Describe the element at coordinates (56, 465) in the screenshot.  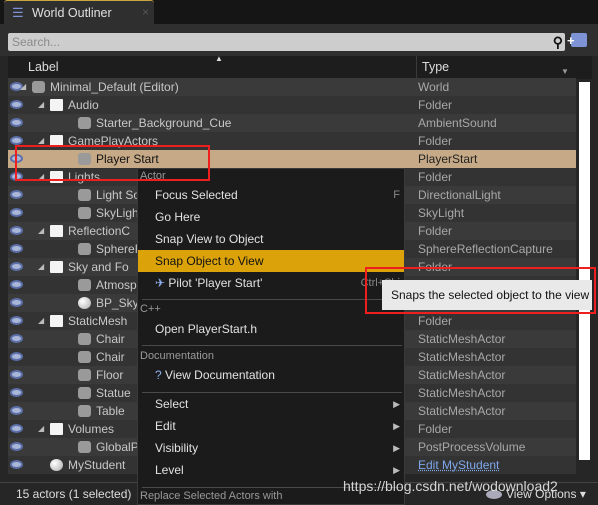
I see `sphere-icon` at that location.